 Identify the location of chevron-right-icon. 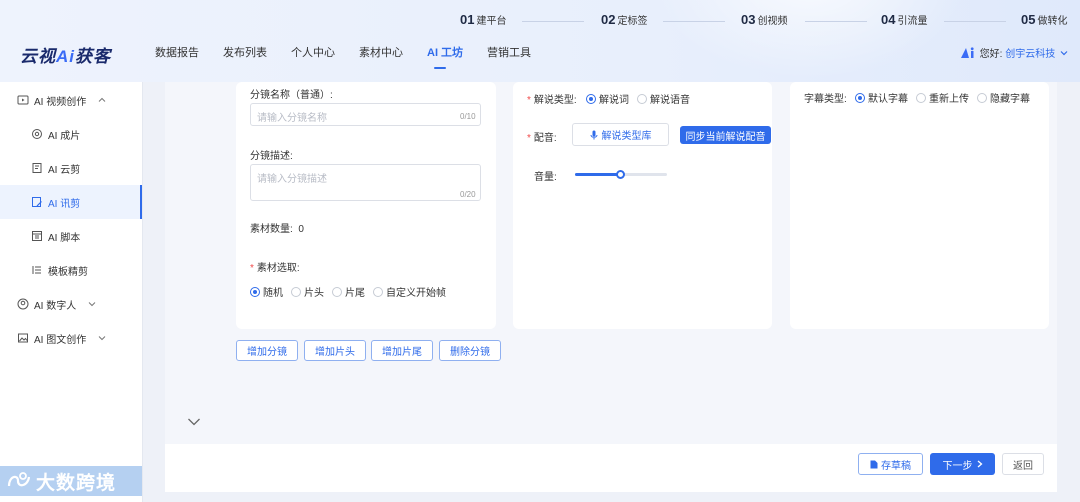
(979, 464).